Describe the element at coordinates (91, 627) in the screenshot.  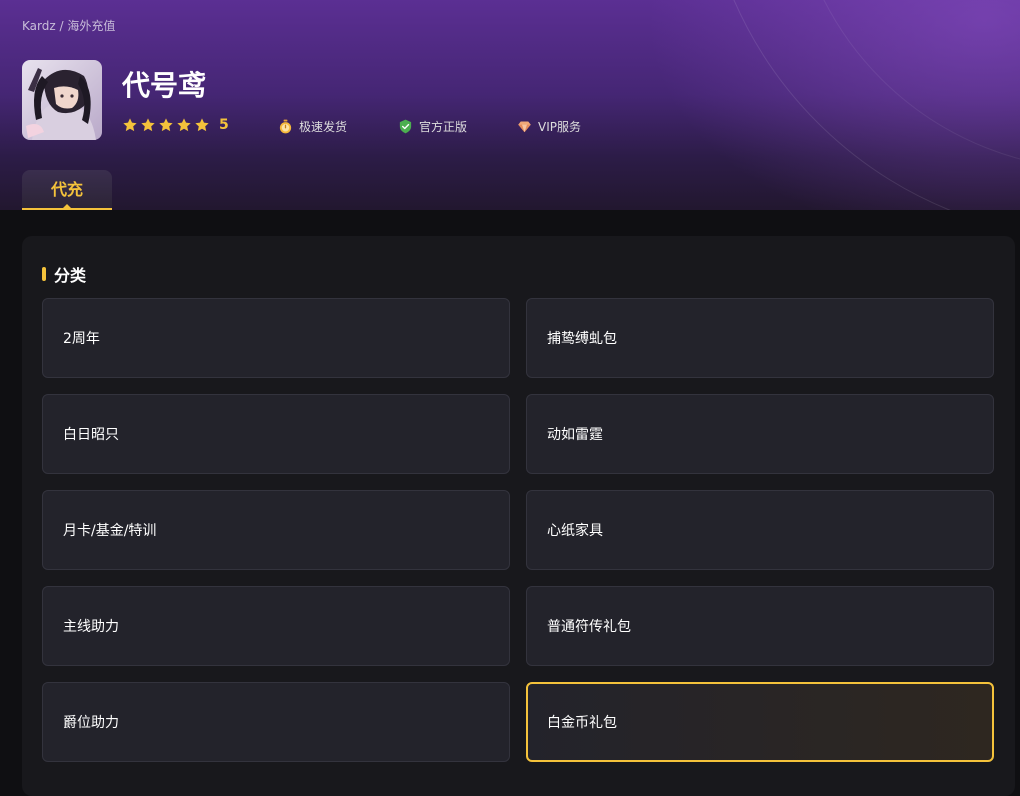
I see `category-label: 主线助力` at that location.